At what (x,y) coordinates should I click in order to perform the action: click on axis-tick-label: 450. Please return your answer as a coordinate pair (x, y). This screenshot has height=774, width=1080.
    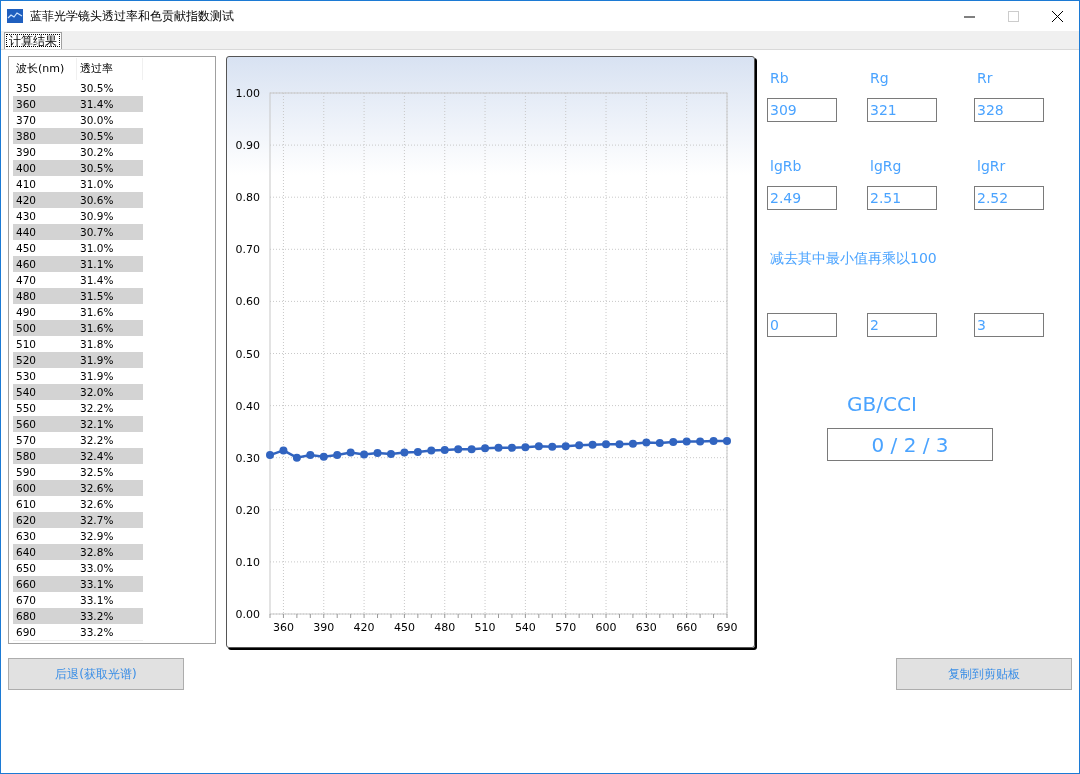
    Looking at the image, I should click on (404, 627).